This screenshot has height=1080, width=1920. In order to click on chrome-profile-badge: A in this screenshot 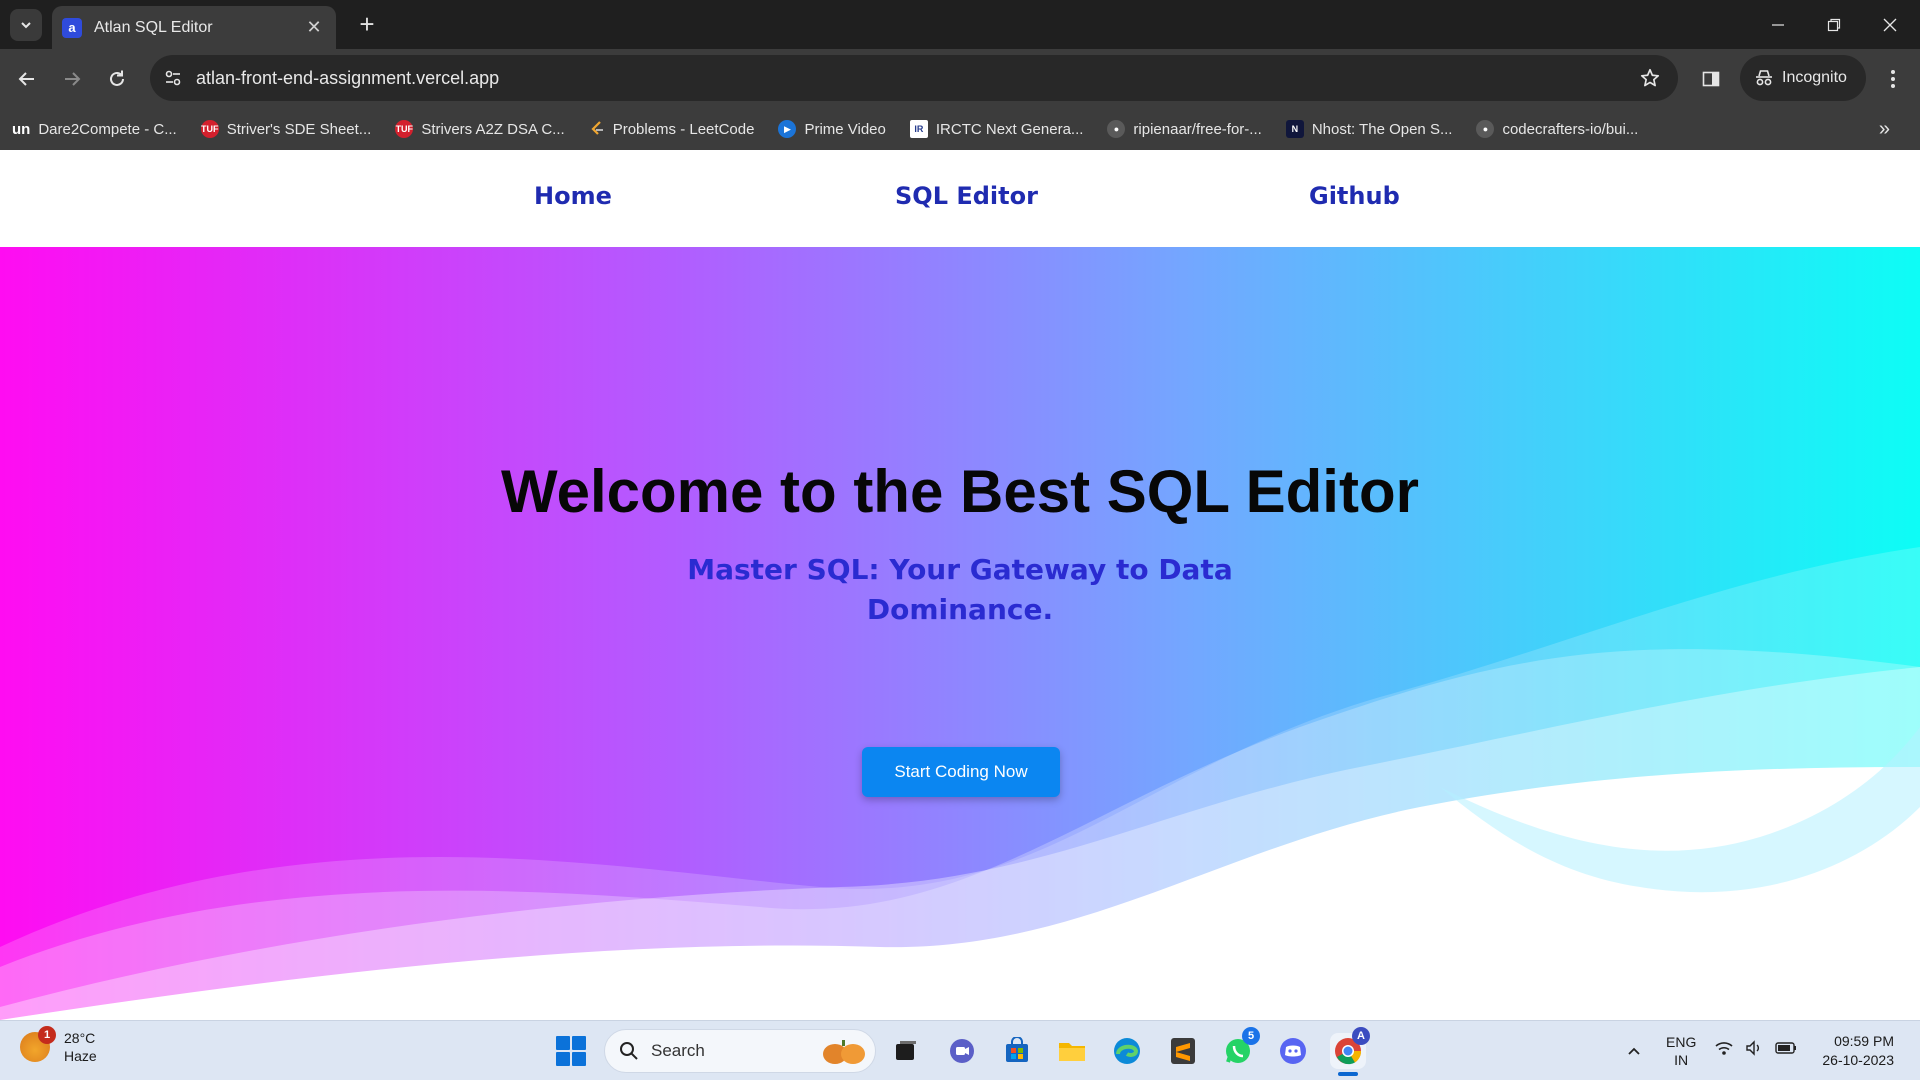, I will do `click(1361, 1036)`.